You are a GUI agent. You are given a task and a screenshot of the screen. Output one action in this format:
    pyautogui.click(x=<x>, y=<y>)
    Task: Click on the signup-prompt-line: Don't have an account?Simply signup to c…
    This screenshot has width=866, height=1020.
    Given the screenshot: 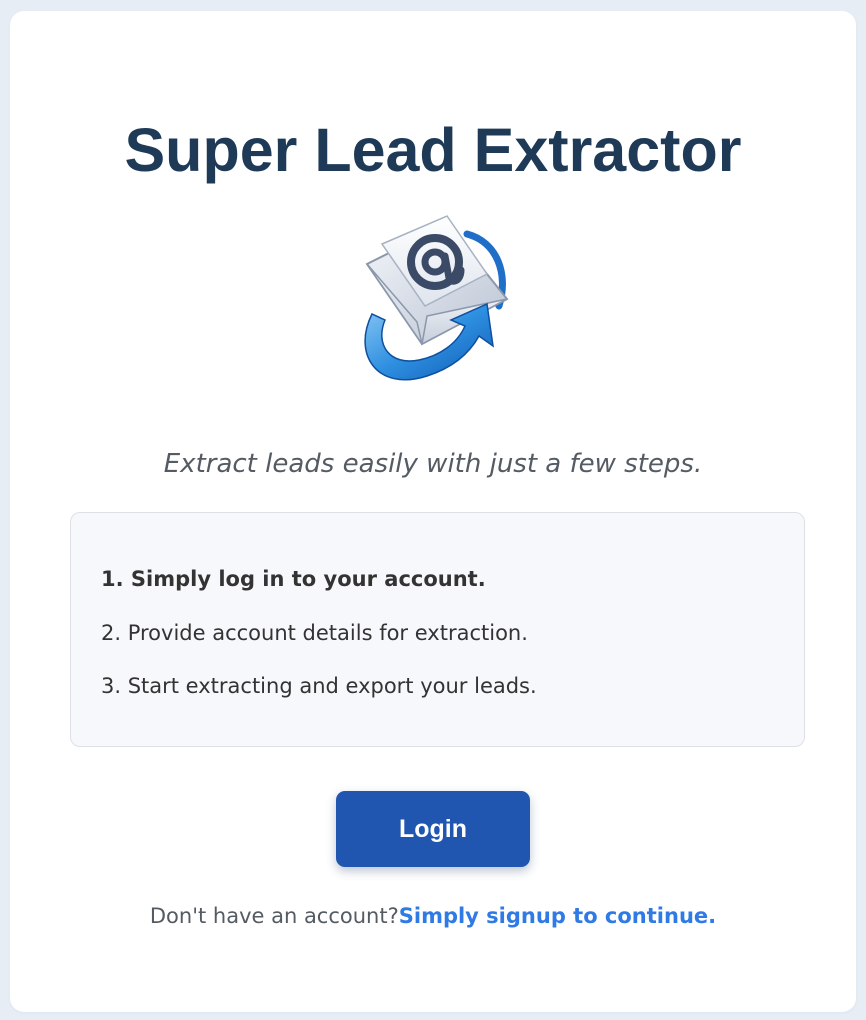 What is the action you would take?
    pyautogui.click(x=433, y=916)
    